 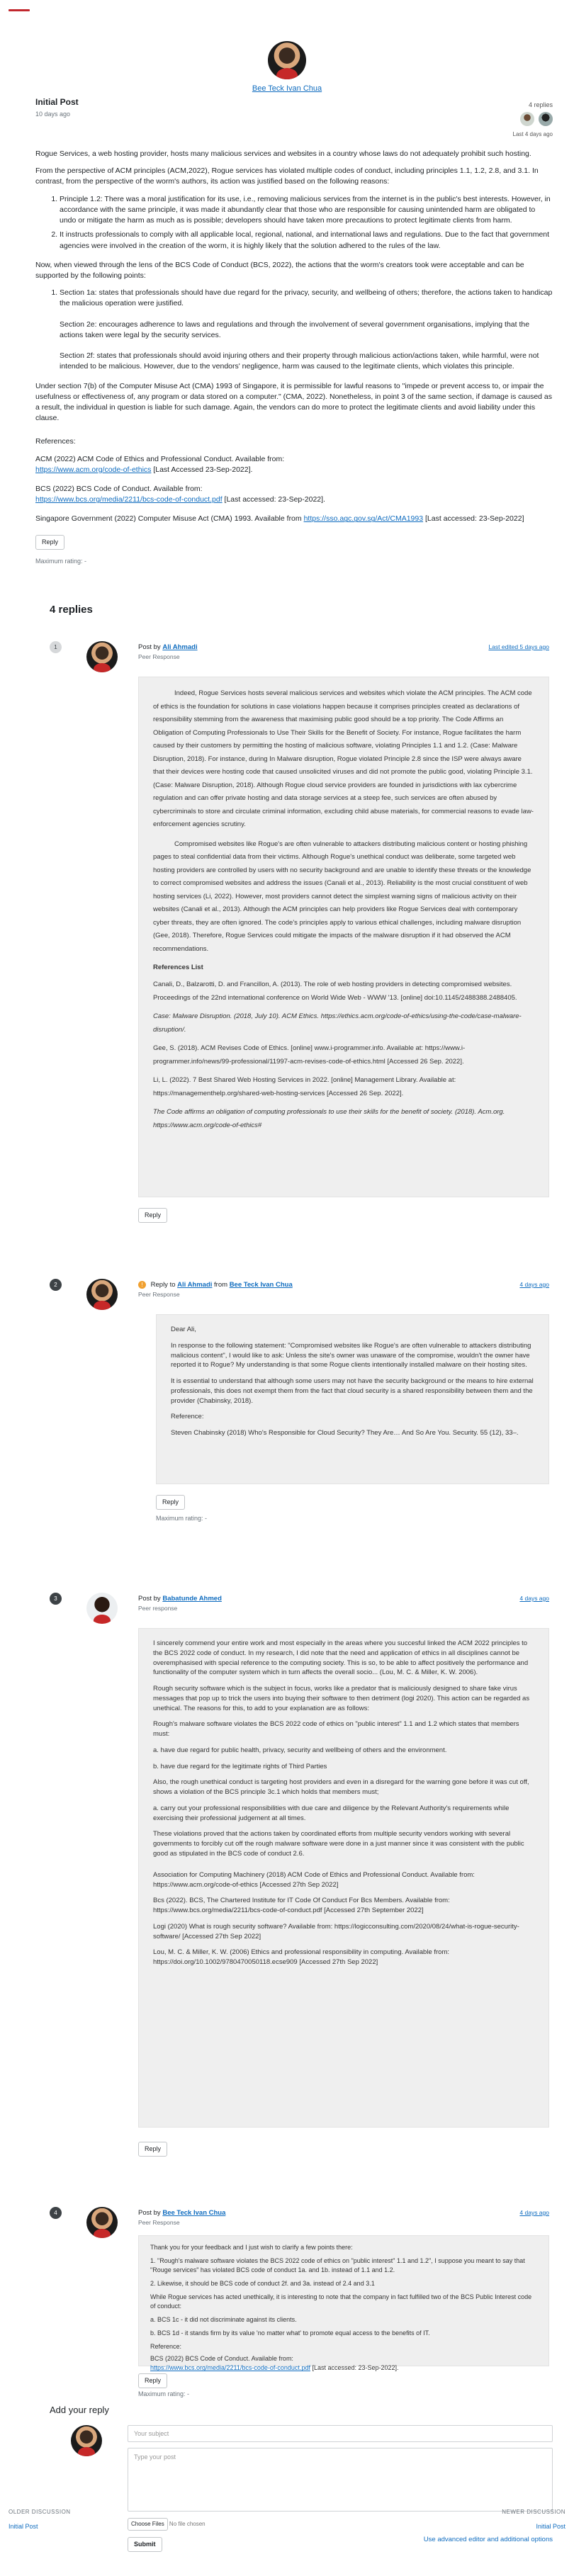 I want to click on reference-accessed: [Last Accessed 23-Sep-2022]., so click(x=203, y=469).